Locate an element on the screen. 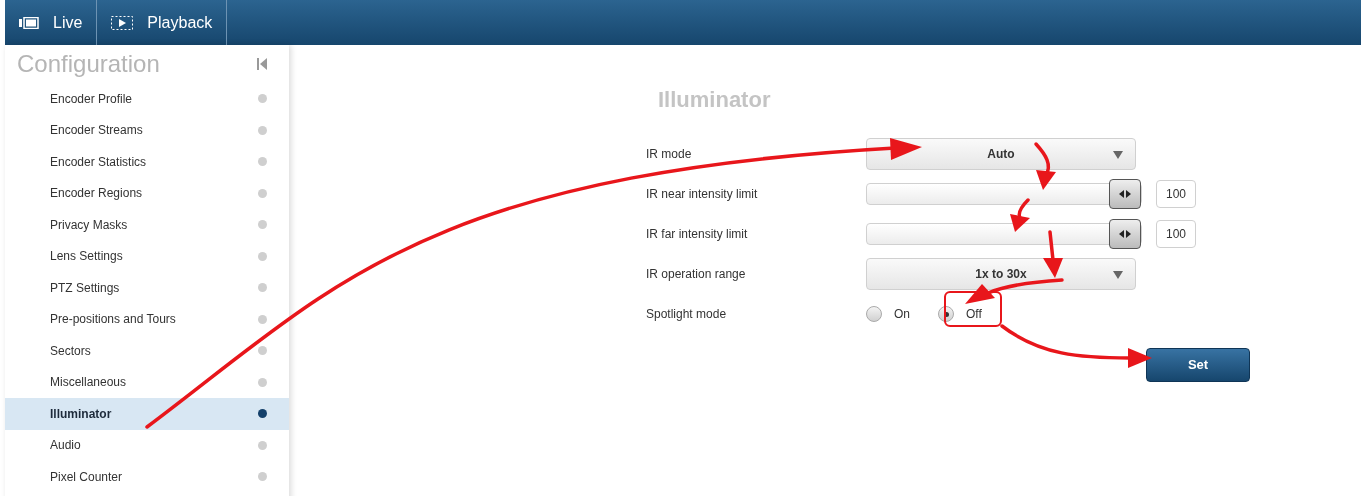  sidebar-item: Privacy Masks is located at coordinates (147, 225).